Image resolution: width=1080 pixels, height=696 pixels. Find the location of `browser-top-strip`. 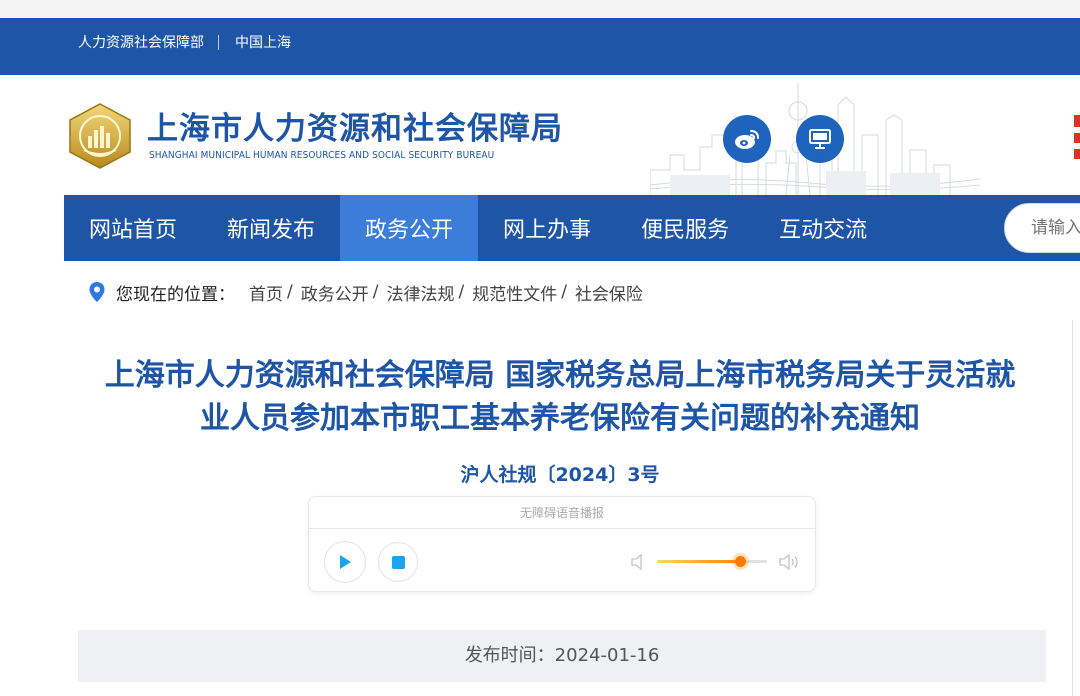

browser-top-strip is located at coordinates (540, 9).